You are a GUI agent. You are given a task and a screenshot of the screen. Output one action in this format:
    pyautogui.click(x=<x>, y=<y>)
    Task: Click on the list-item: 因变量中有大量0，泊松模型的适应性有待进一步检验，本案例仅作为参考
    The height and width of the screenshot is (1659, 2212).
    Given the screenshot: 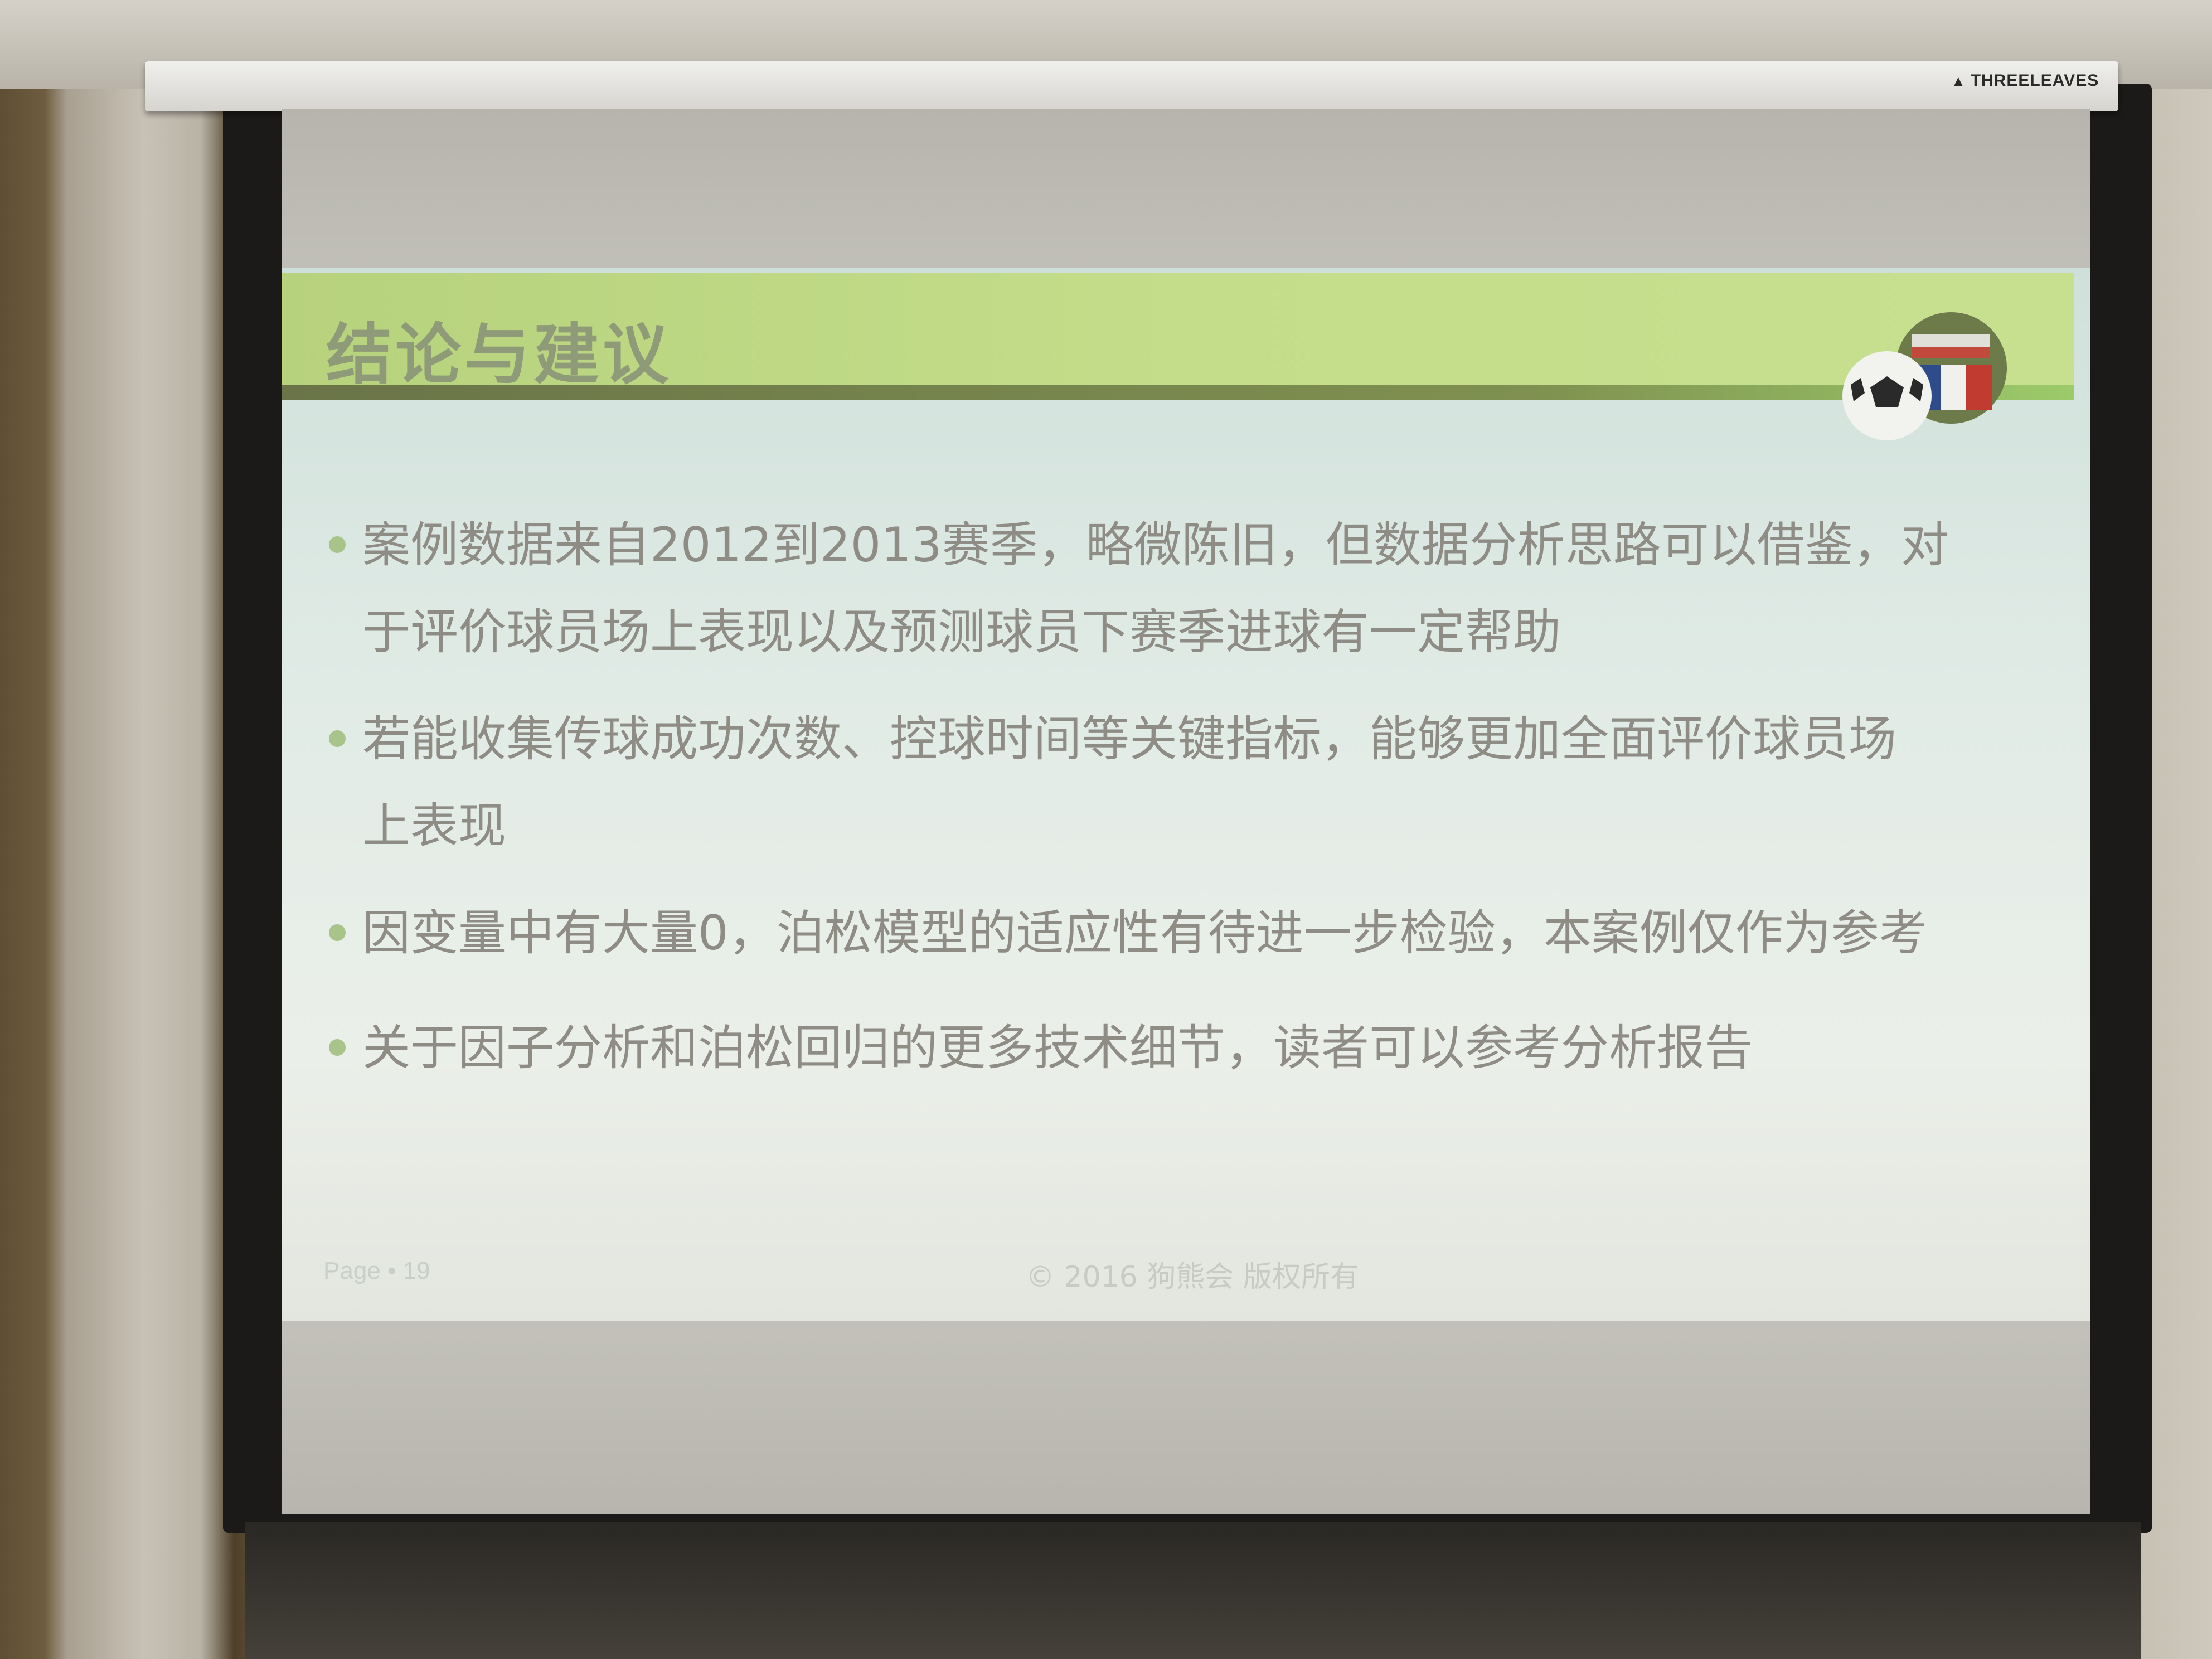 What is the action you would take?
    pyautogui.click(x=1176, y=933)
    